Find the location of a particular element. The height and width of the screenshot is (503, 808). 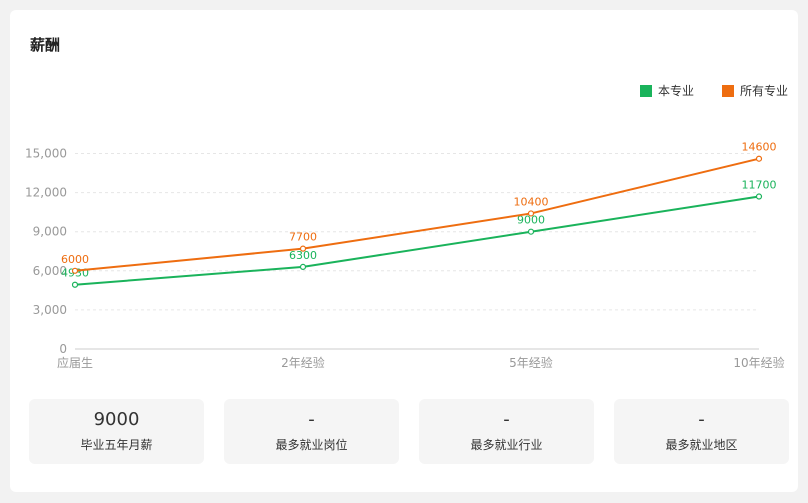

data-label: 6000 is located at coordinates (75, 259).